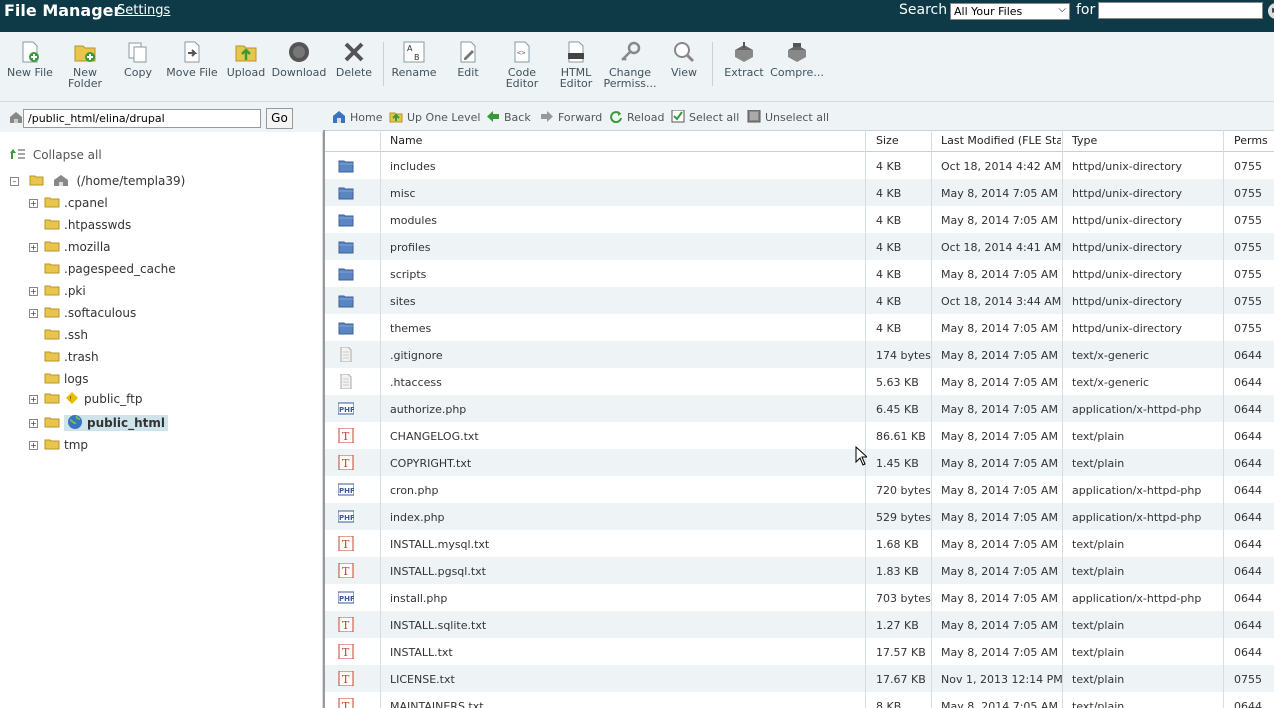 The width and height of the screenshot is (1274, 708). I want to click on new-folder-button: New Folder, so click(85, 64).